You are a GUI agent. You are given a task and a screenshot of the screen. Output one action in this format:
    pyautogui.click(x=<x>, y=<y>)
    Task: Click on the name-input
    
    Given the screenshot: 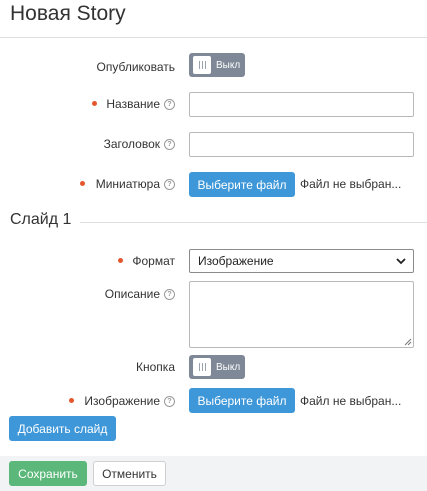 What is the action you would take?
    pyautogui.click(x=301, y=104)
    